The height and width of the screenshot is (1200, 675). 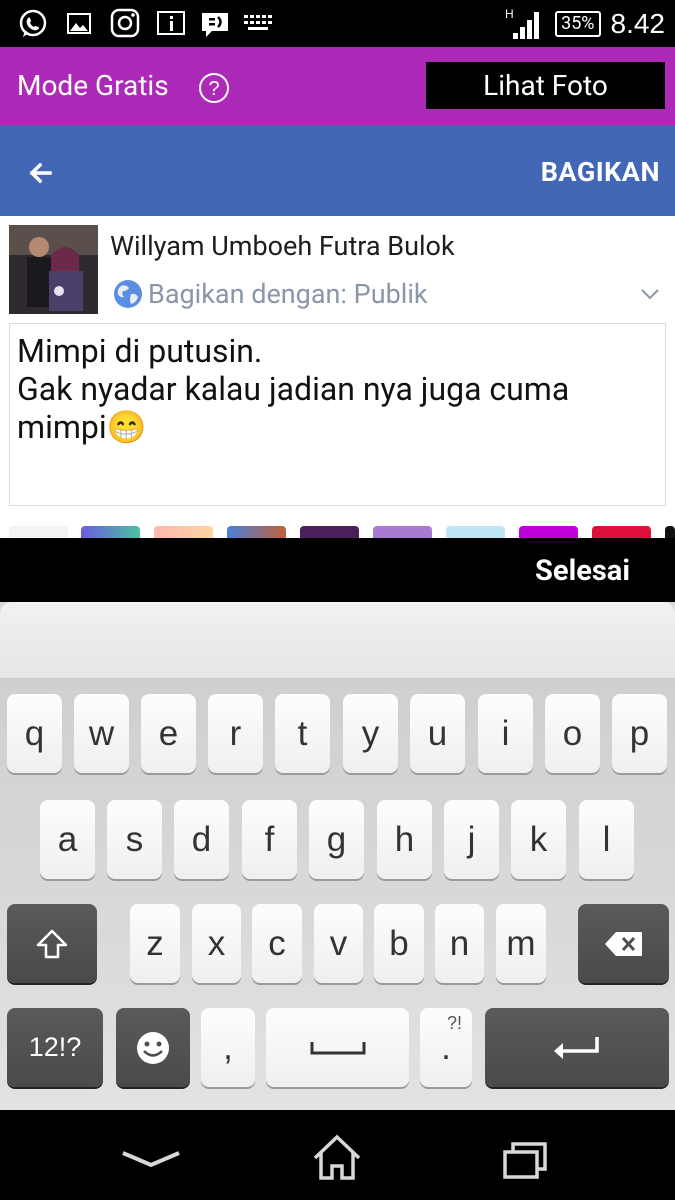 I want to click on back-arrow-icon, so click(x=43, y=173).